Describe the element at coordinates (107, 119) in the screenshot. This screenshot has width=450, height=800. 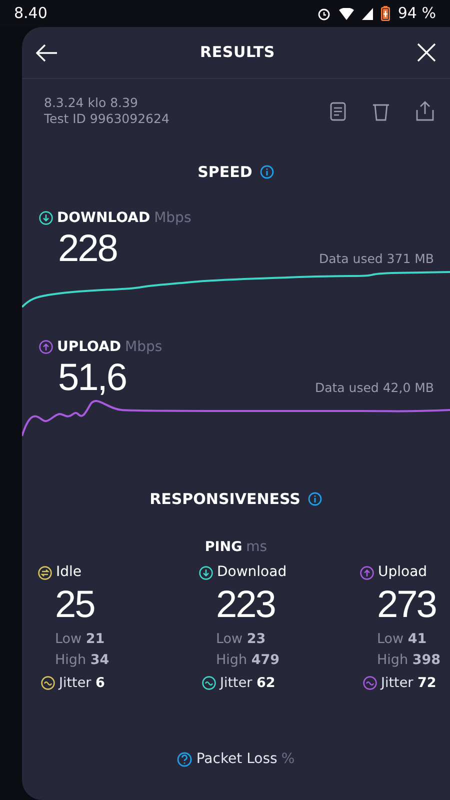
I see `test-id: Test ID 9963092624` at that location.